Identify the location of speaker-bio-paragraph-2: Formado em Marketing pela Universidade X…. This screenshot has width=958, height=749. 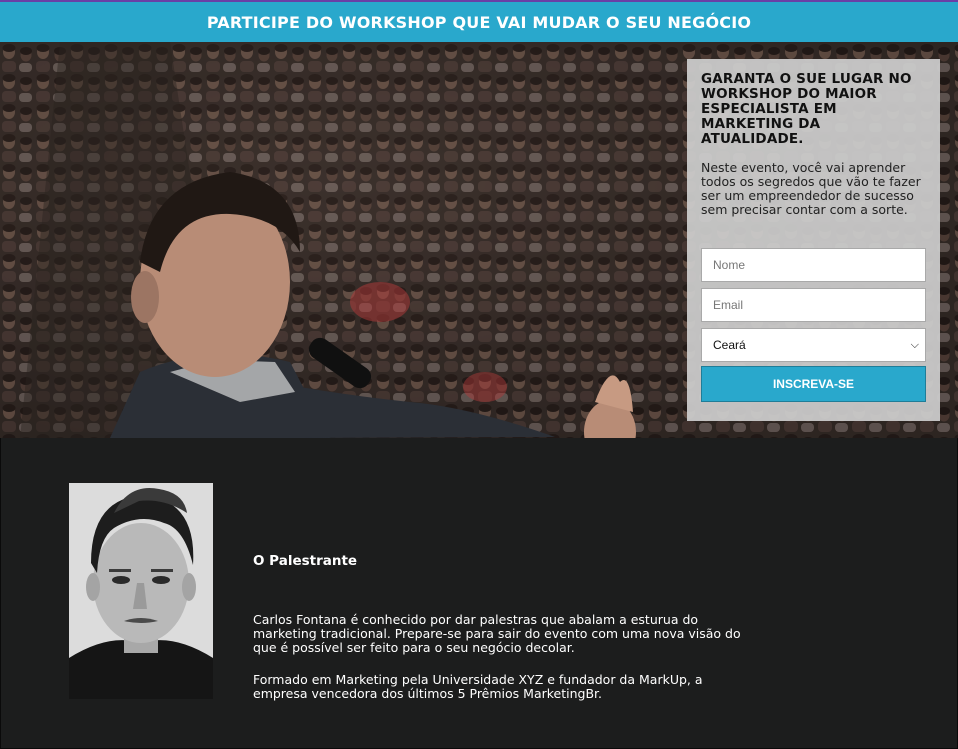
(478, 686).